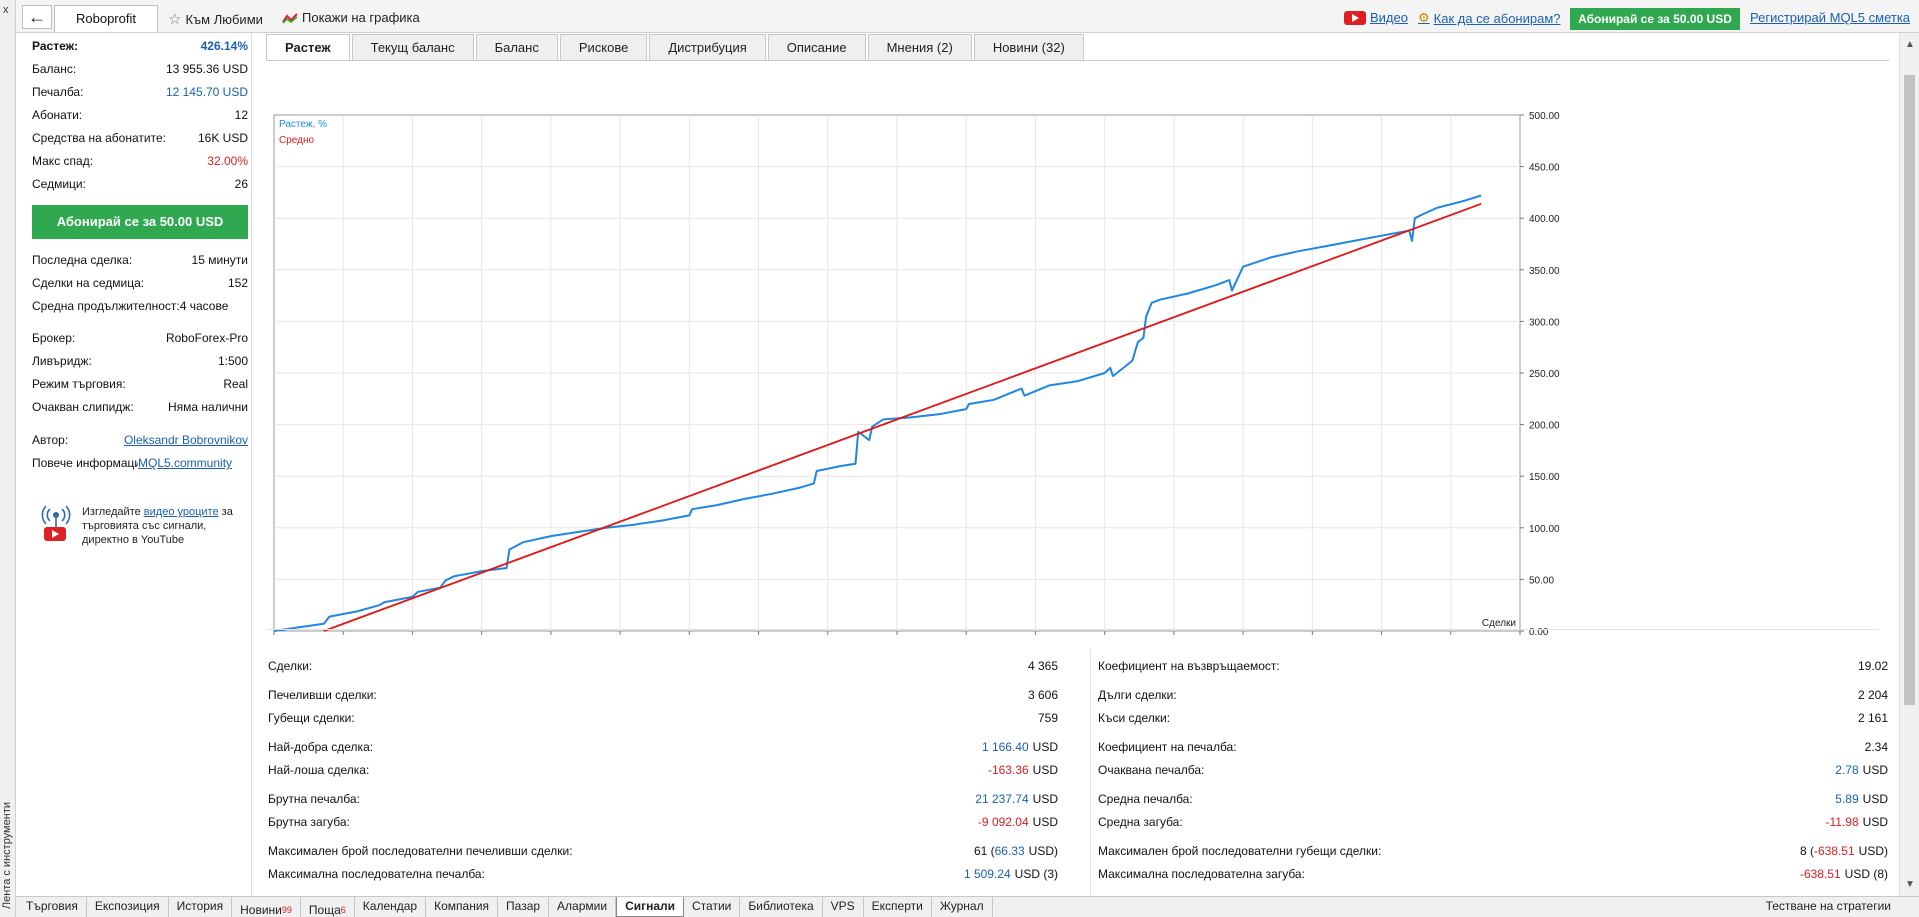  Describe the element at coordinates (1028, 47) in the screenshot. I see `tab-7: Новини (32)` at that location.